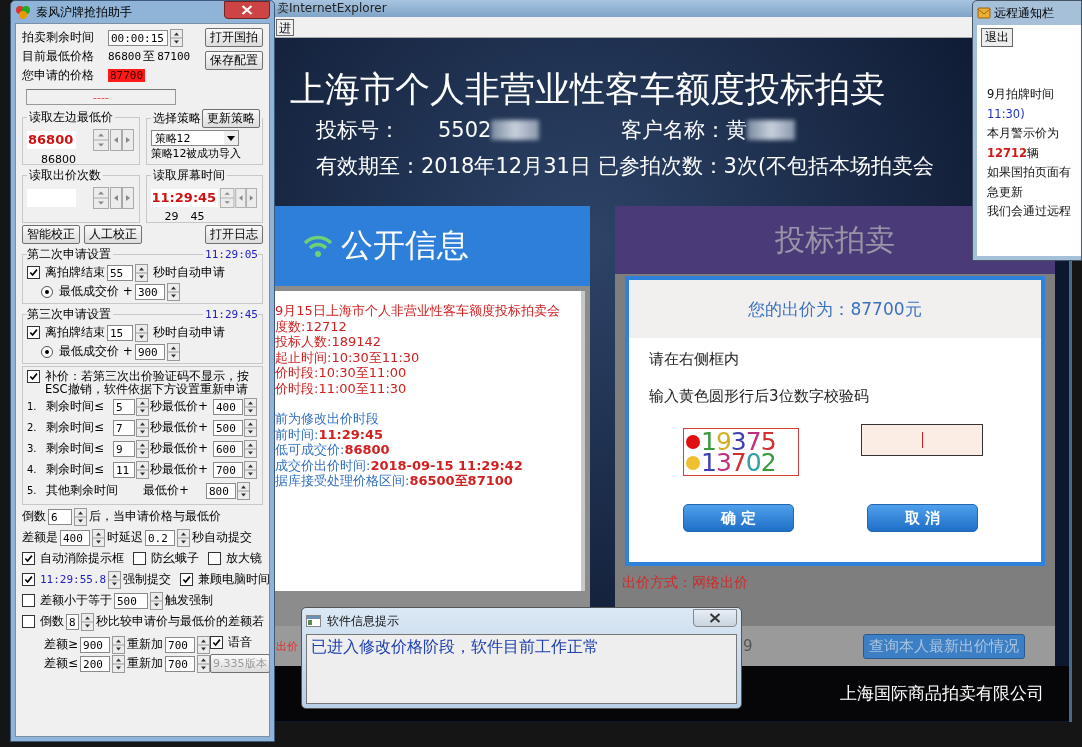 This screenshot has width=1082, height=747. I want to click on panel-title: 公开信息, so click(405, 245).